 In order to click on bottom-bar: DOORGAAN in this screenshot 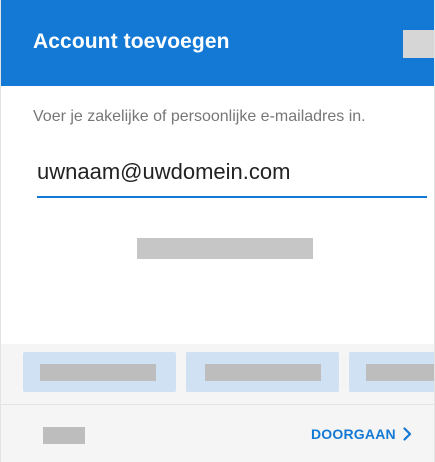, I will do `click(217, 433)`.